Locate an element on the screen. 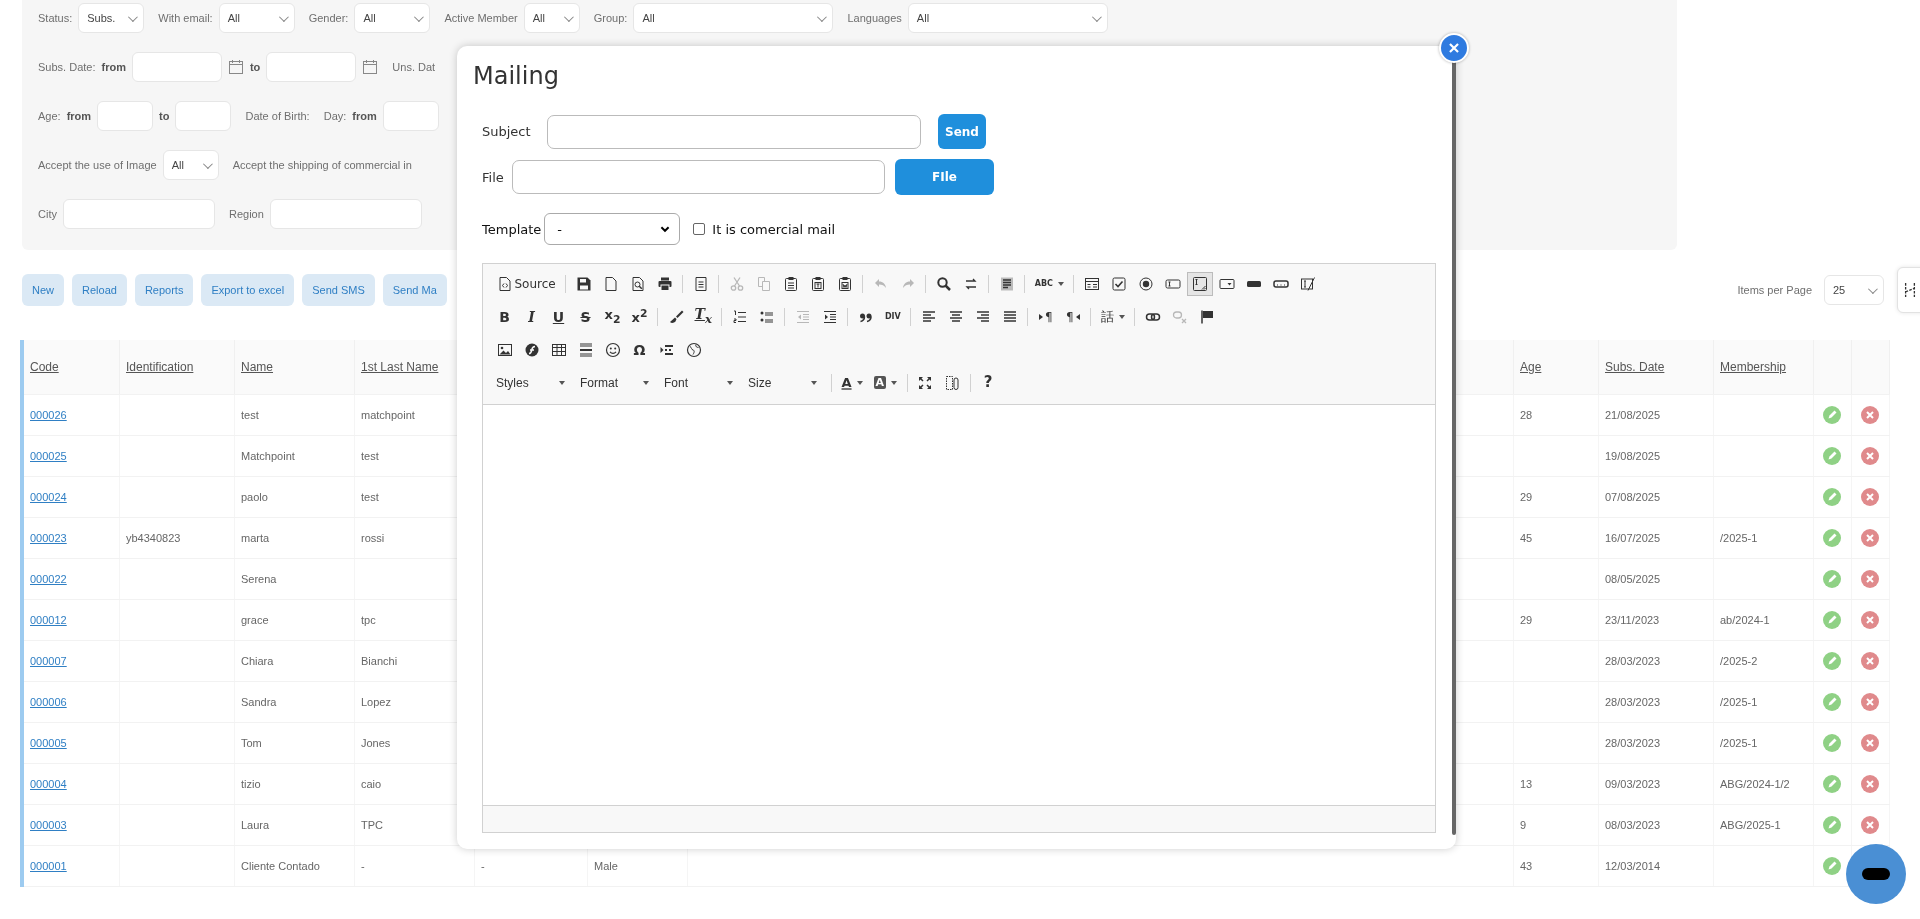 This screenshot has height=919, width=1920. split-lines-icon is located at coordinates (1910, 290).